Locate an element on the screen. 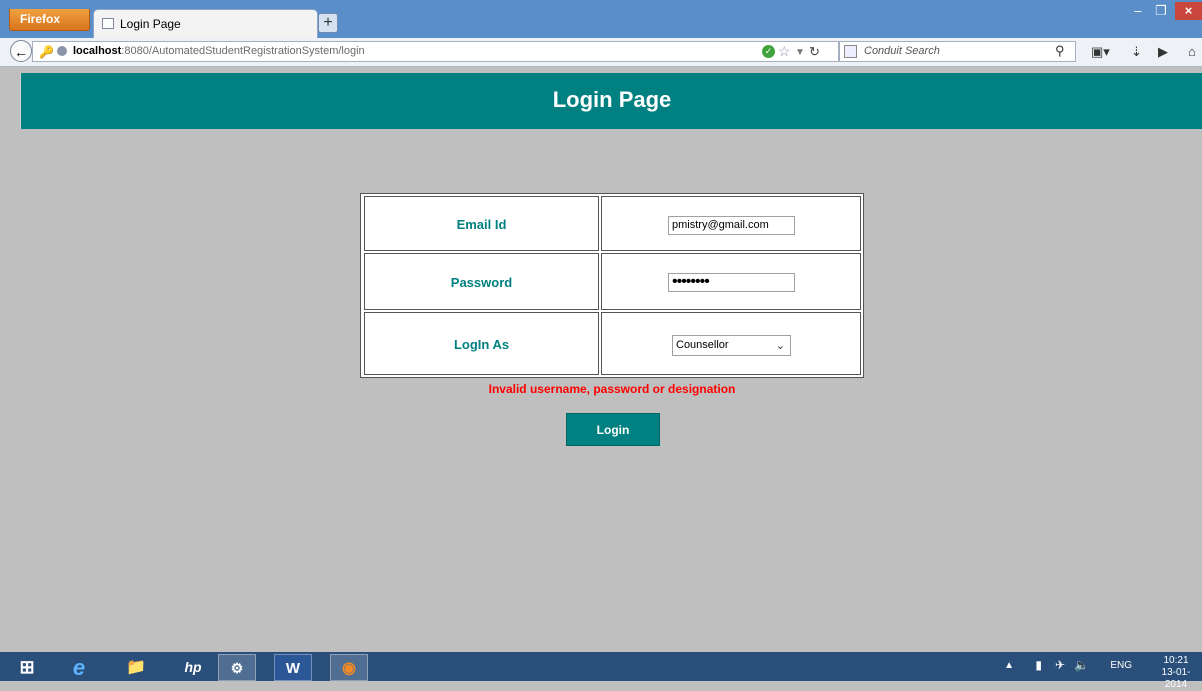 The width and height of the screenshot is (1202, 691). email-label-cell: Email Id is located at coordinates (481, 223).